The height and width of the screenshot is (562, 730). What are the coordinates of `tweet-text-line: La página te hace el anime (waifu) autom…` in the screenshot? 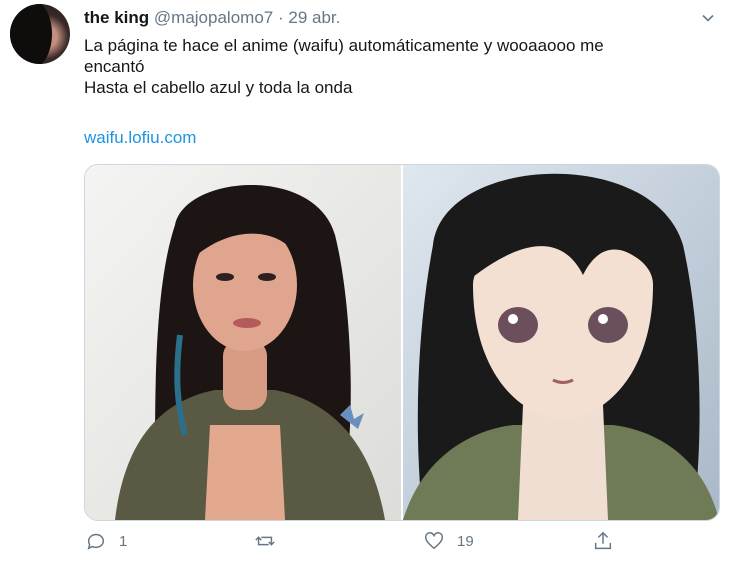 It's located at (344, 45).